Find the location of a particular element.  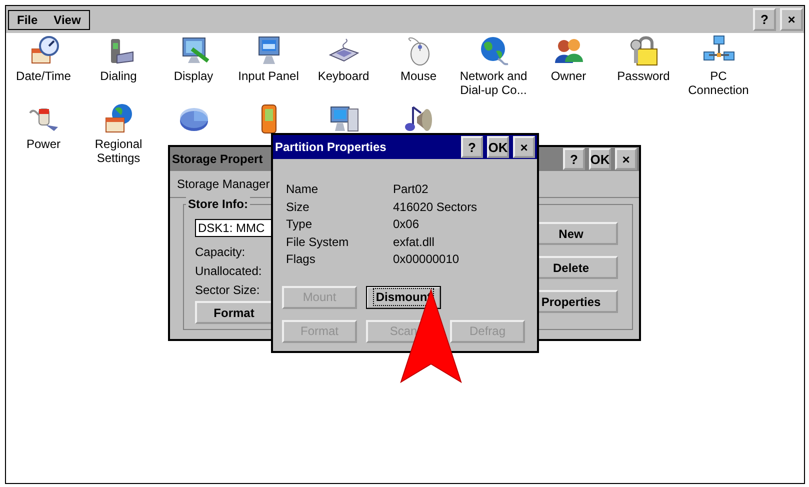

property-value: 0x06 is located at coordinates (406, 224).